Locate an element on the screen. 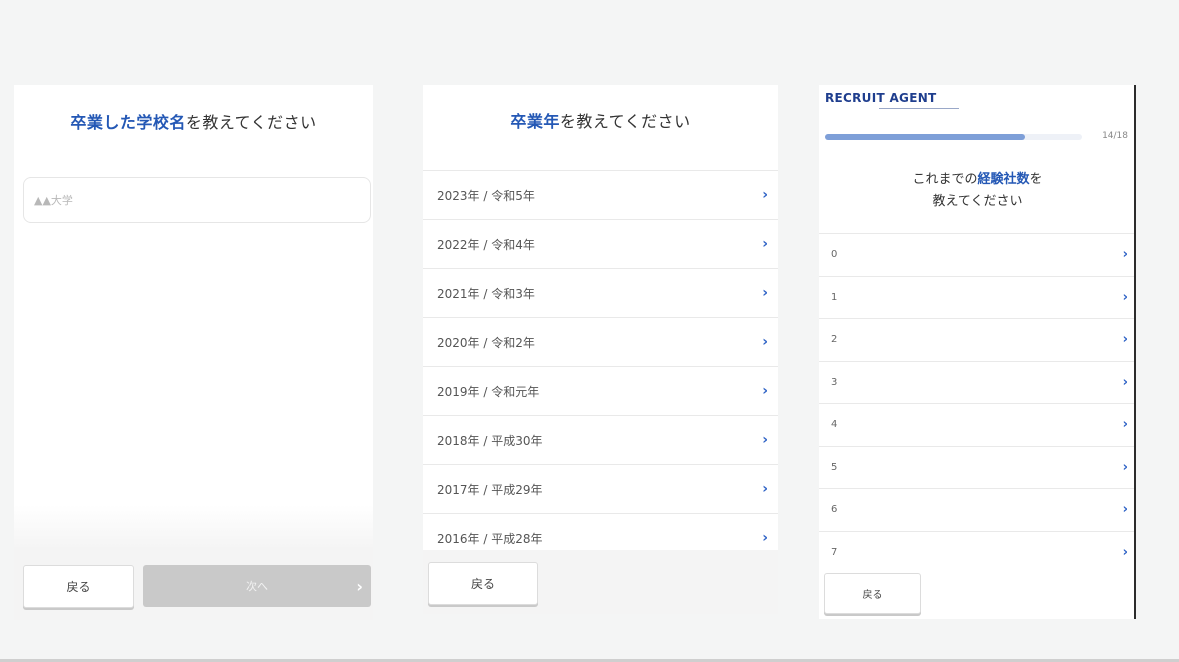 The width and height of the screenshot is (1179, 662). option-list: 0 › 1 › 2 › 3 › 4 › 5 › 6 › 7 › is located at coordinates (976, 397).